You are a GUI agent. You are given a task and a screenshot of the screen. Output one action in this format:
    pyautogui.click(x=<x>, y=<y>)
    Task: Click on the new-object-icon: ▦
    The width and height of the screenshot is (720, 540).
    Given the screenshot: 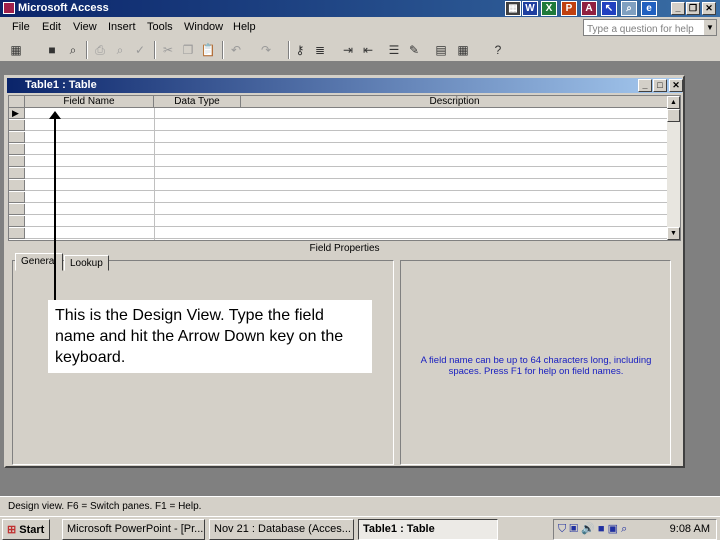 What is the action you would take?
    pyautogui.click(x=463, y=50)
    